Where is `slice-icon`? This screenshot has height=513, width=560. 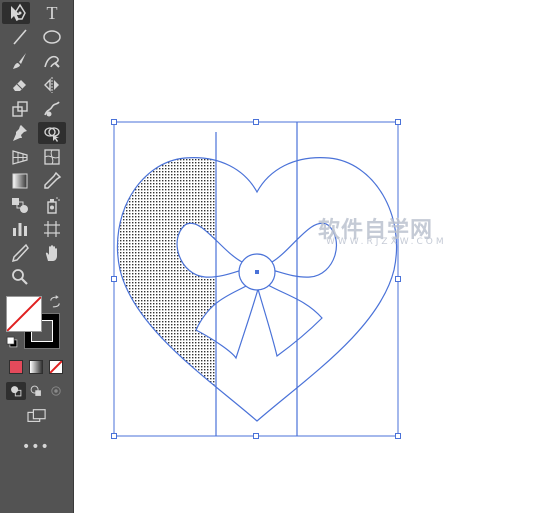 slice-icon is located at coordinates (20, 253).